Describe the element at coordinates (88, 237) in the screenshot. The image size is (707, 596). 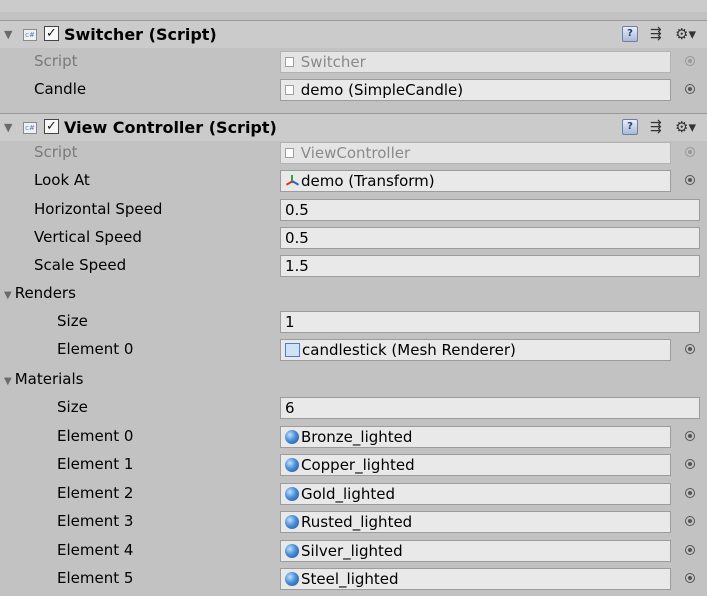
I see `vertical-speed-label: Vertical Speed` at that location.